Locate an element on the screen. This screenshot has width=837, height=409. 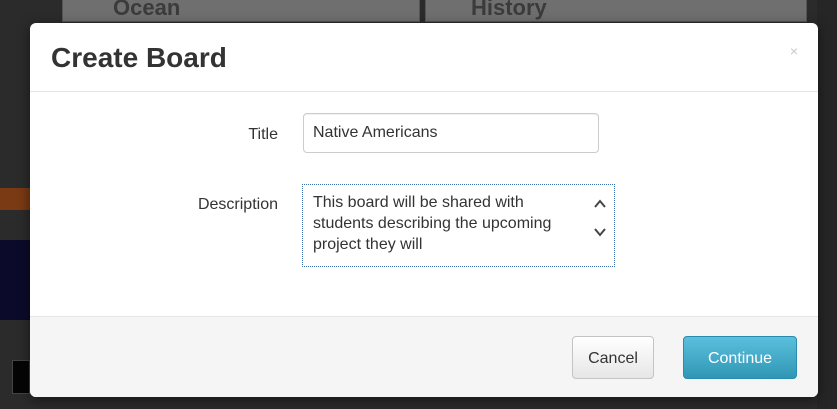
description-scrollbar is located at coordinates (601, 225).